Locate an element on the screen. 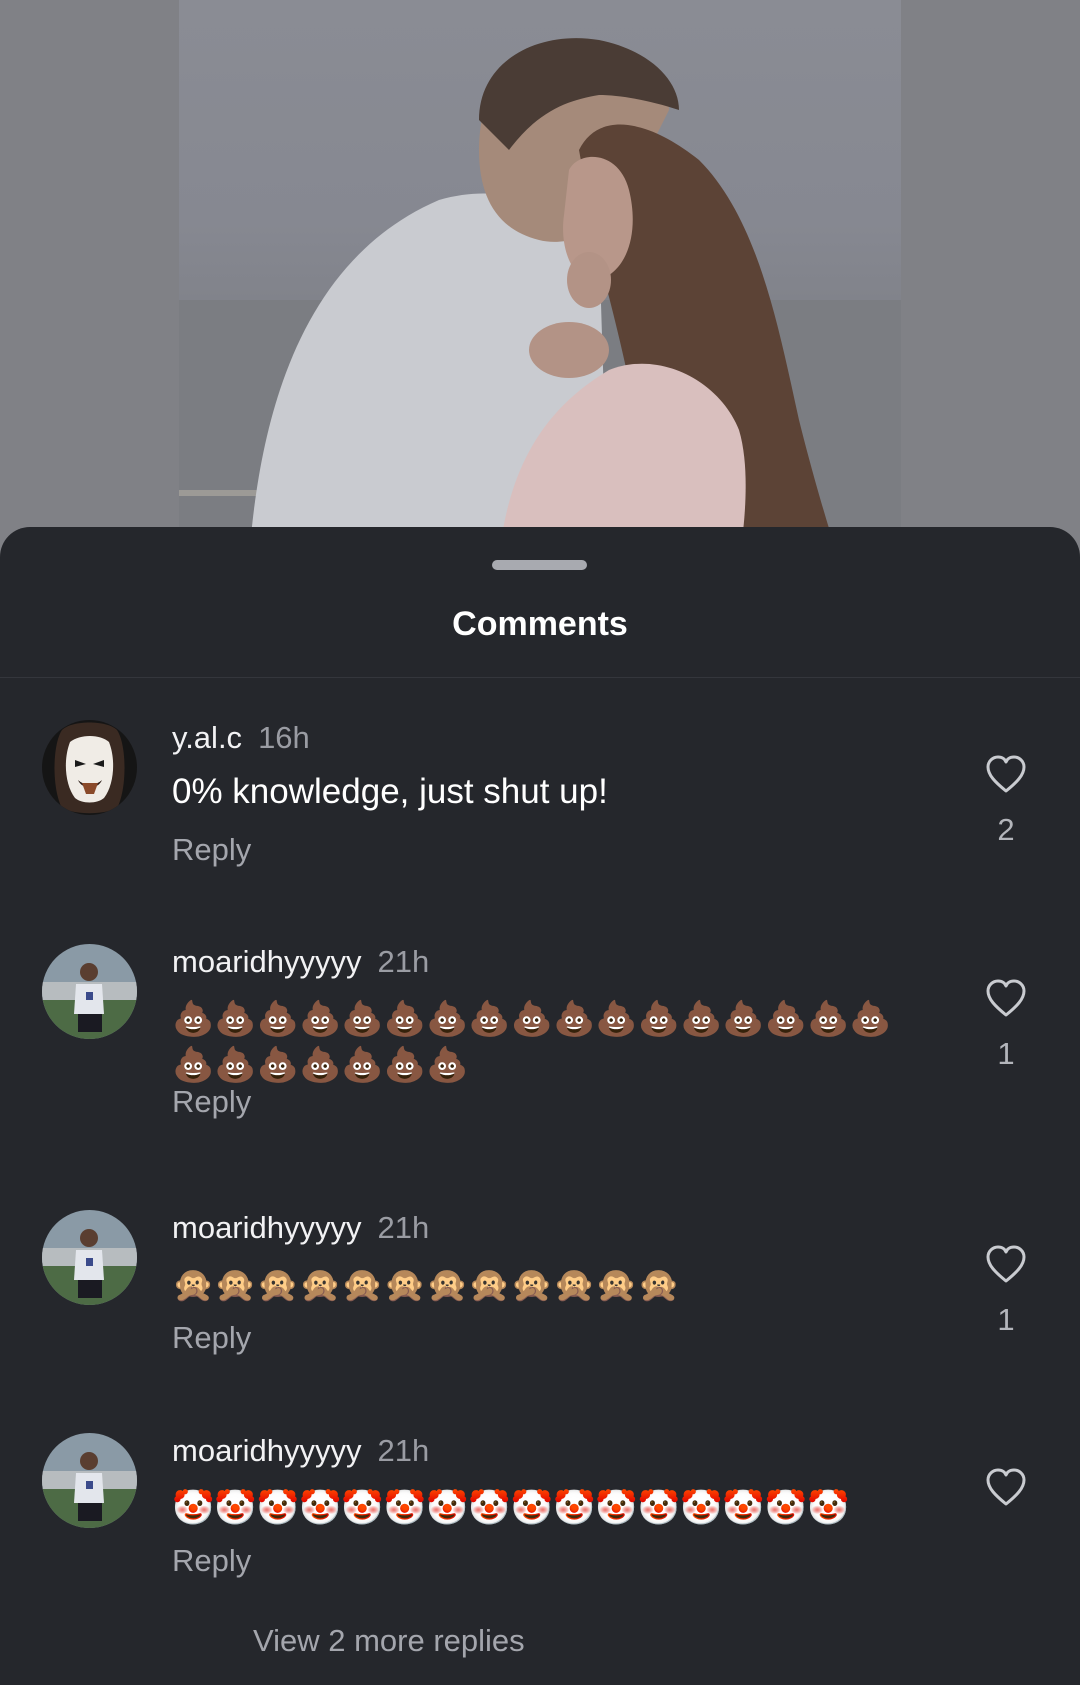 The height and width of the screenshot is (1685, 1080). drag-handle is located at coordinates (539, 565).